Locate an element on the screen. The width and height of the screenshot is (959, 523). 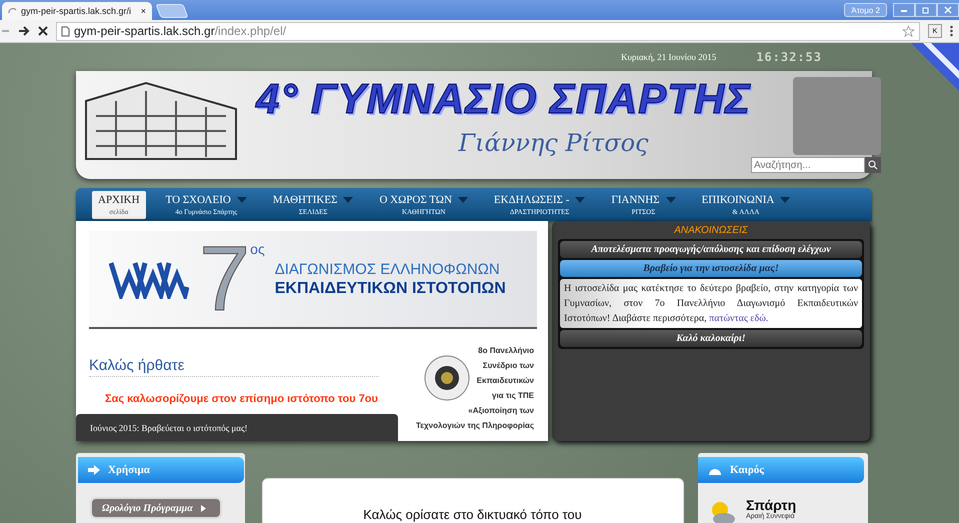
banner-number: 7 is located at coordinates (224, 279).